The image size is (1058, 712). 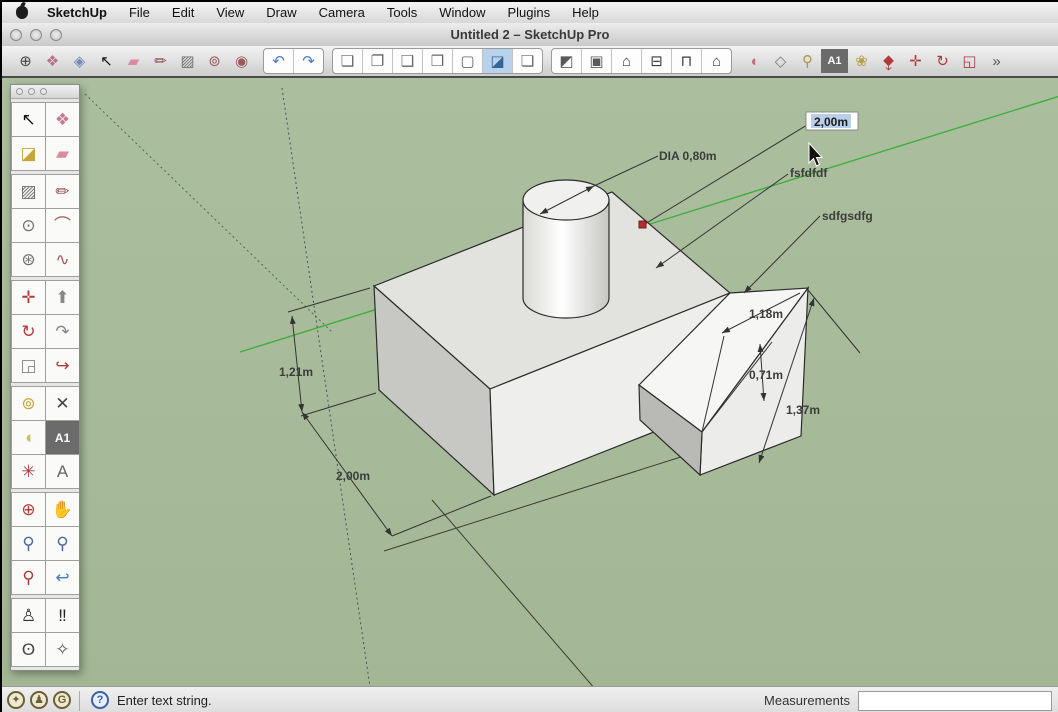 What do you see at coordinates (62, 577) in the screenshot?
I see `previous-view-tool-icon: ↩` at bounding box center [62, 577].